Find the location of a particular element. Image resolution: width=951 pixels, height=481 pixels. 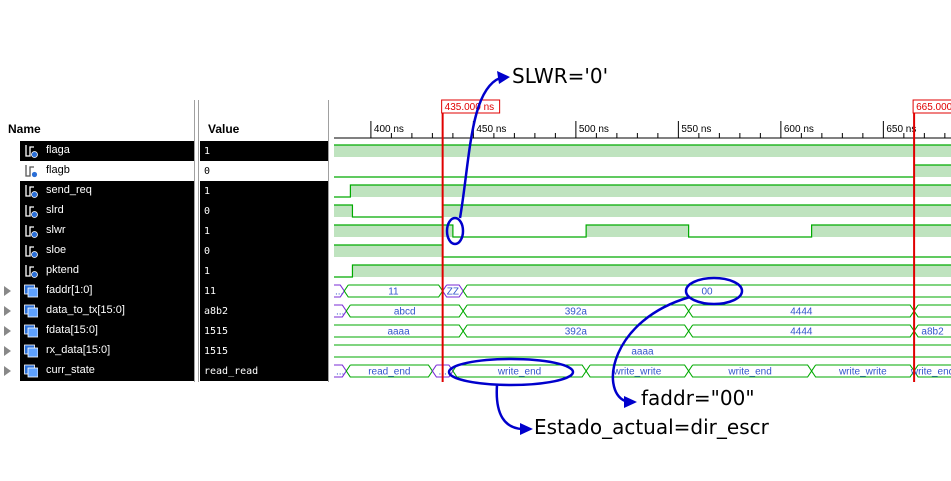

waveform-slwr is located at coordinates (642, 231).